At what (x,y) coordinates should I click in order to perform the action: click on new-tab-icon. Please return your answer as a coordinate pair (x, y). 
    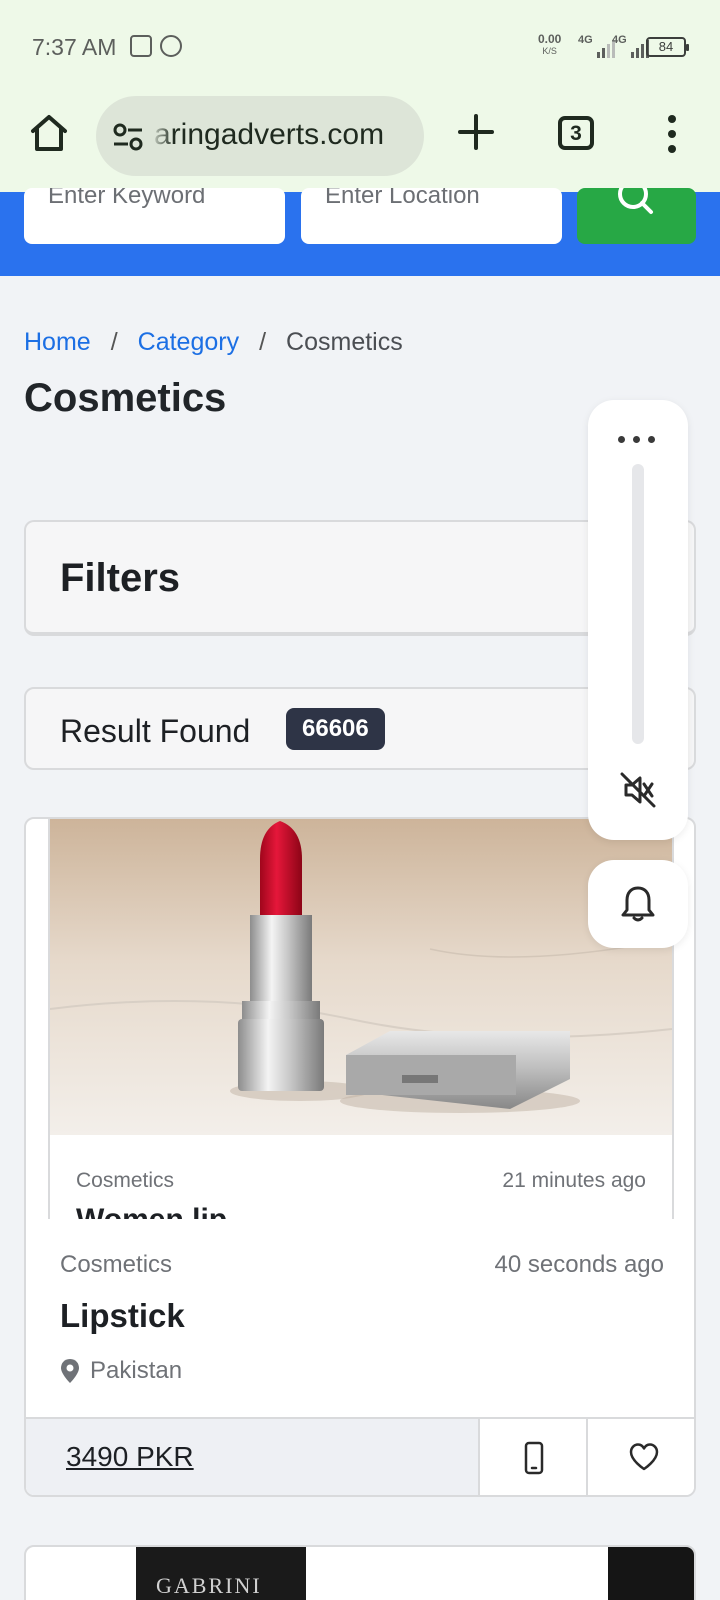
    Looking at the image, I should click on (476, 132).